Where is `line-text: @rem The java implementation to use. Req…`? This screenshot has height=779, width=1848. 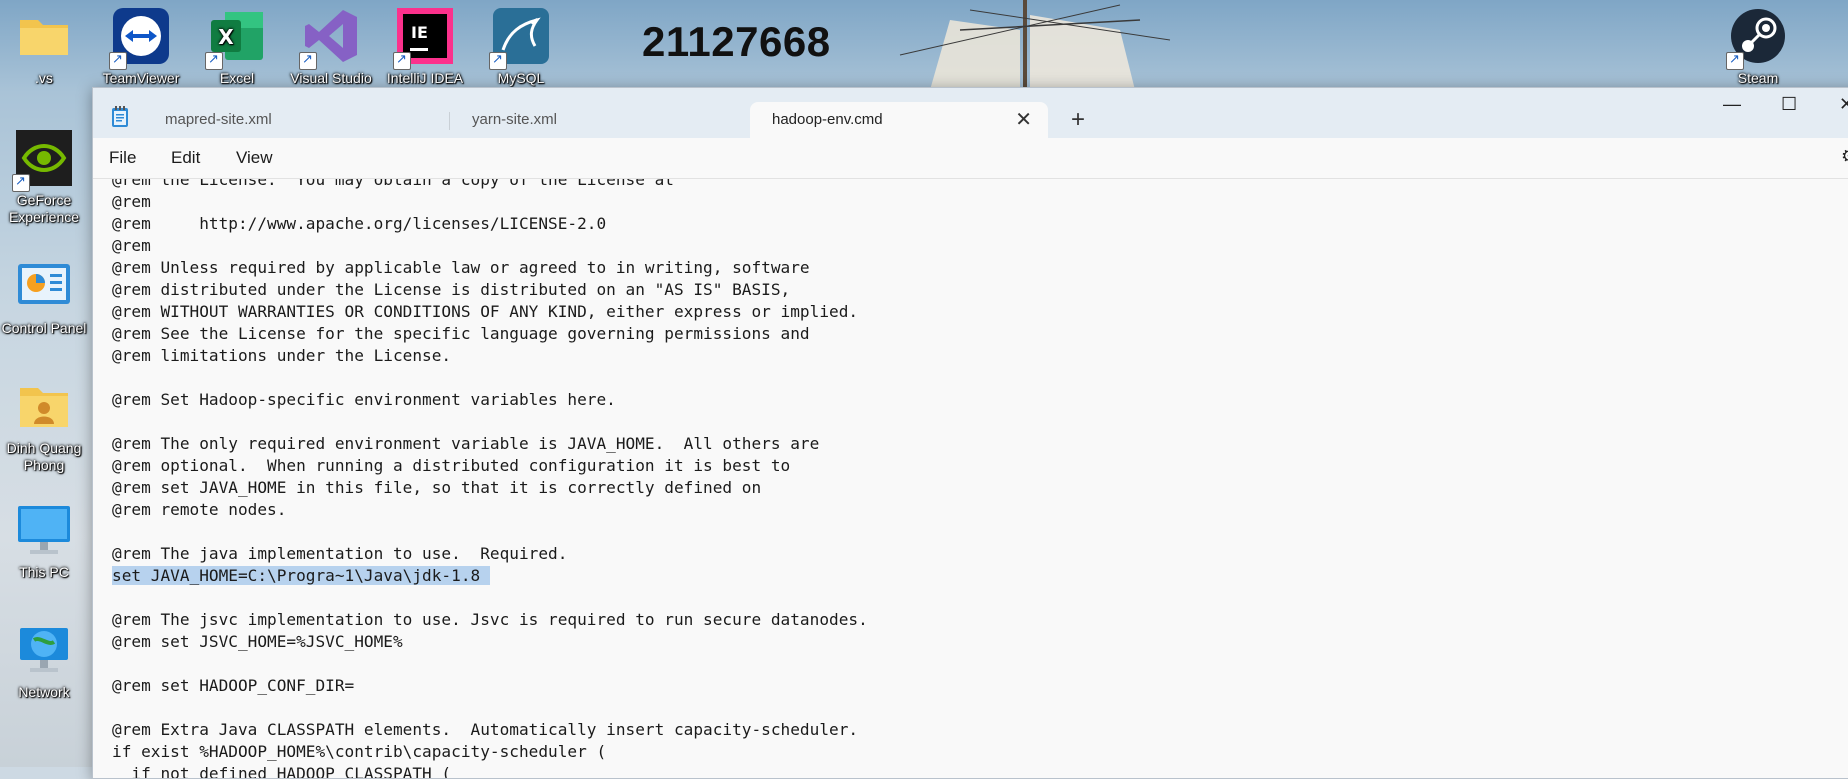
line-text: @rem The java implementation to use. Req… is located at coordinates (340, 553).